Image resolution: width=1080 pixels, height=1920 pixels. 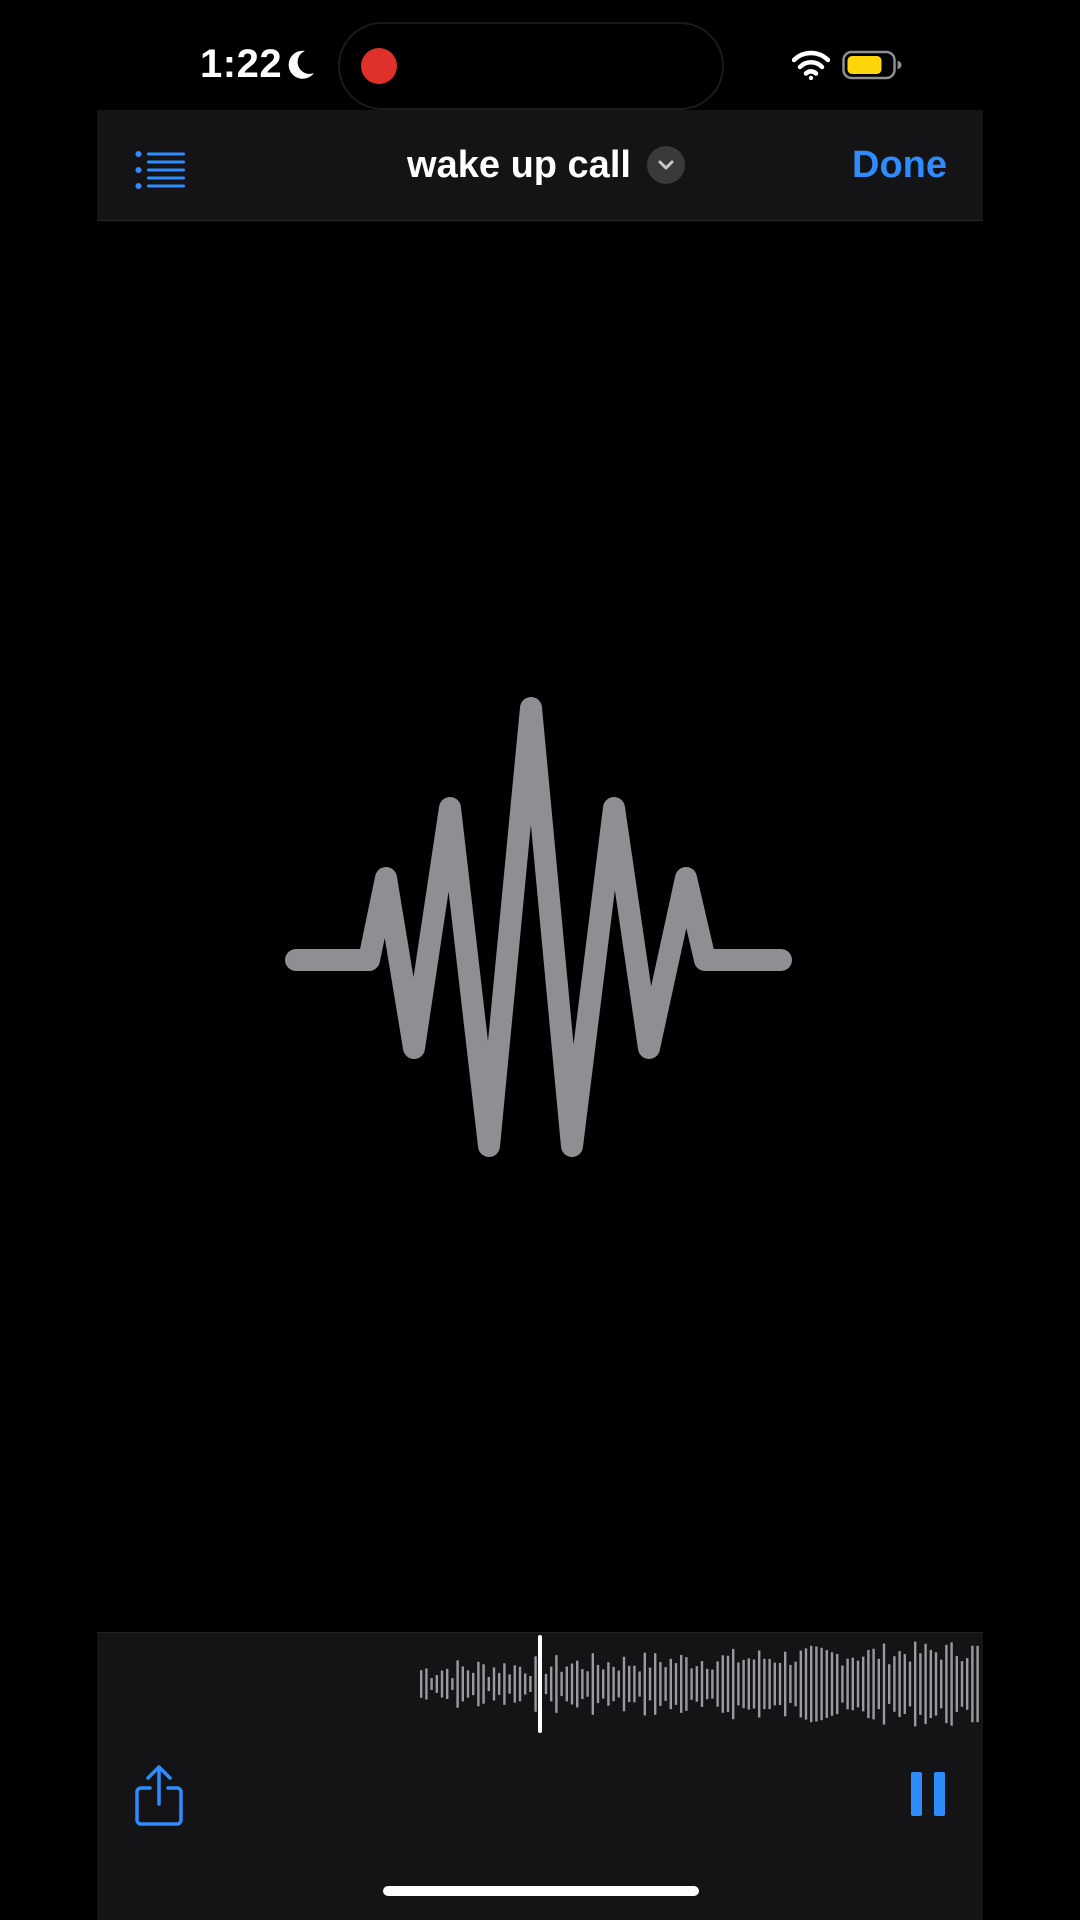 What do you see at coordinates (538, 927) in the screenshot?
I see `waveform-icon` at bounding box center [538, 927].